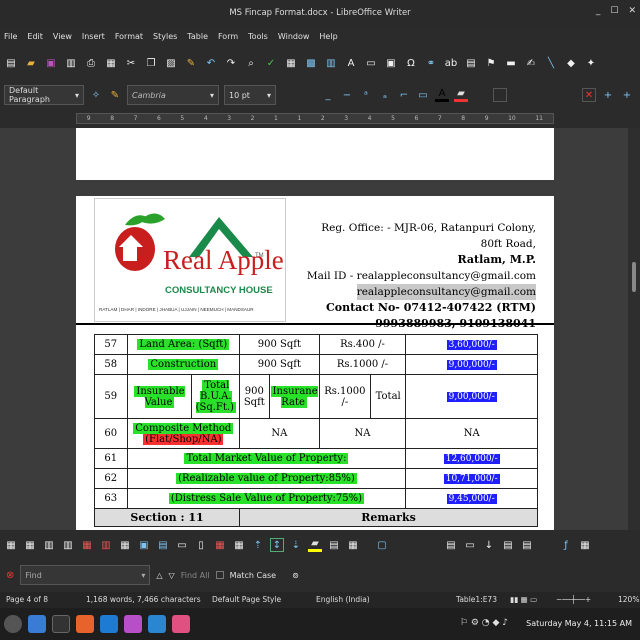 The image size is (640, 640). I want to click on menu-format: Format, so click(129, 36).